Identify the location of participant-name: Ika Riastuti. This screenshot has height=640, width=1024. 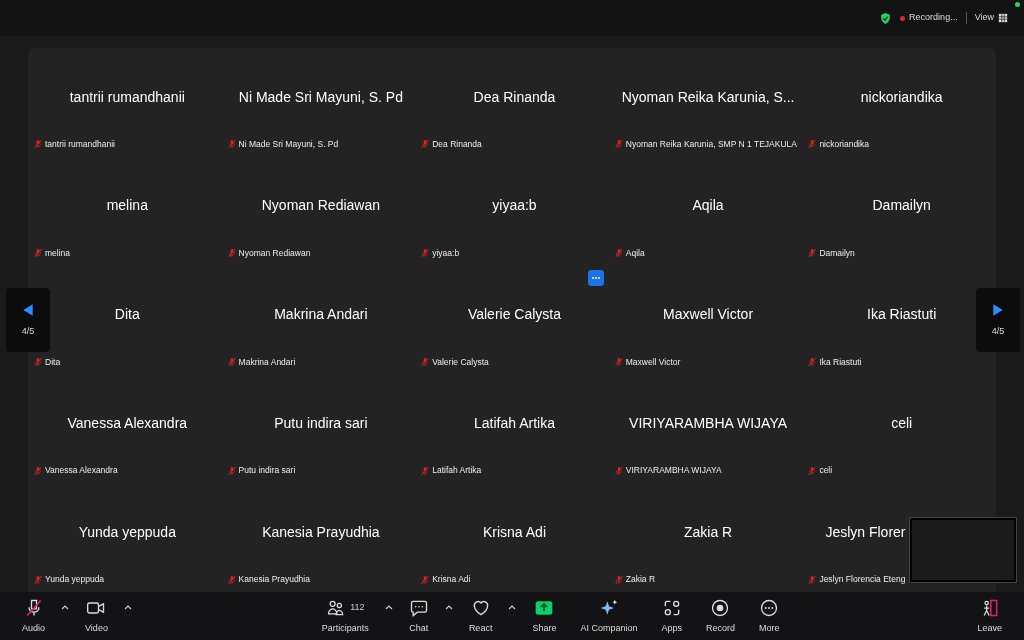
(902, 315).